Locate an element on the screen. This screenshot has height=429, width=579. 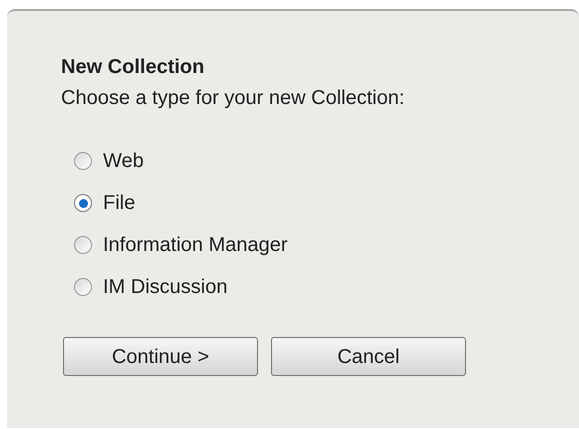
option-label: Web is located at coordinates (123, 161).